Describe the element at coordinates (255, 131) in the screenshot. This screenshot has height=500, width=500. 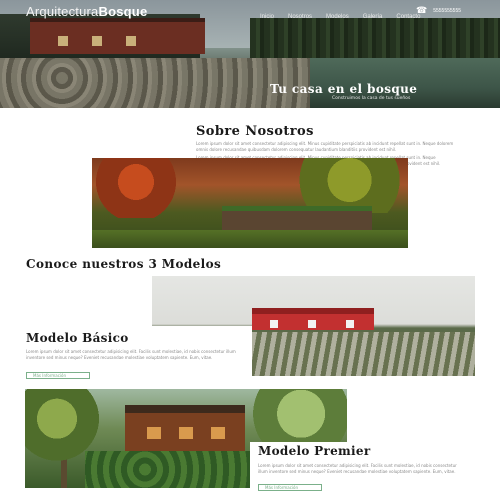
I see `about-title: Sobre Nosotros` at that location.